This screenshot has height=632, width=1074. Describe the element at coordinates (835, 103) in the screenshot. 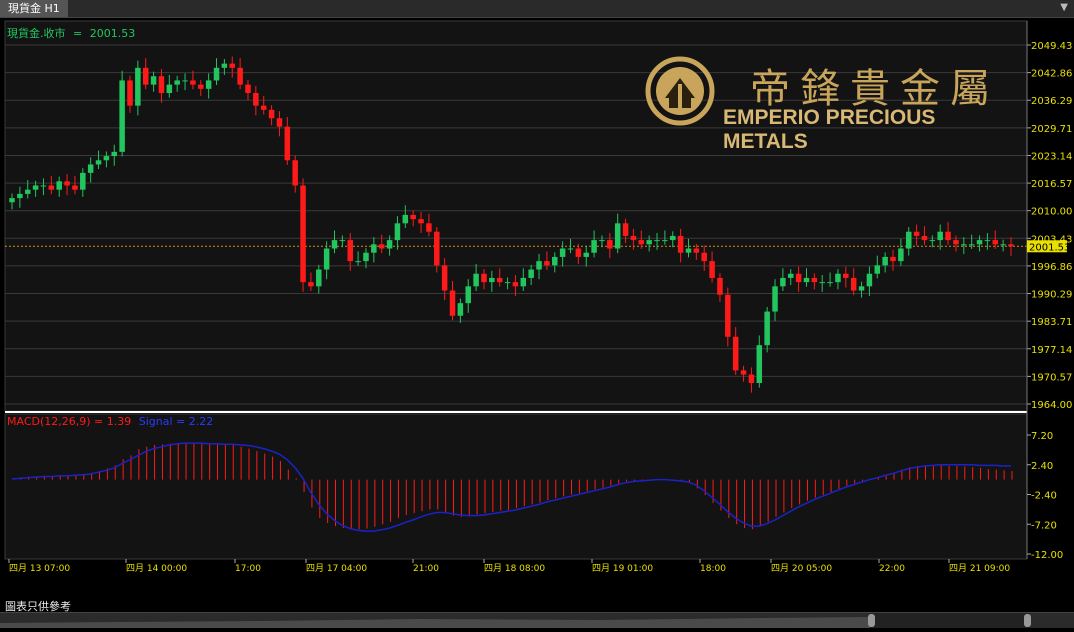

I see `brand-logo: 帝鋒貴金屬 EMPERIO PRECIOUS METALS` at that location.